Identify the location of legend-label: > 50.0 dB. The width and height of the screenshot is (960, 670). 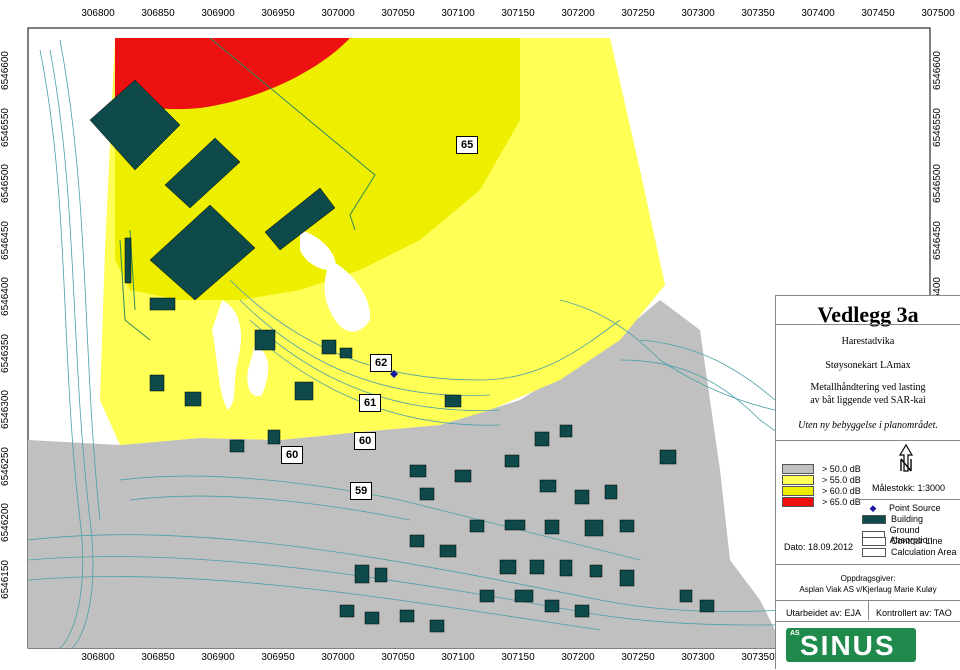
(841, 469).